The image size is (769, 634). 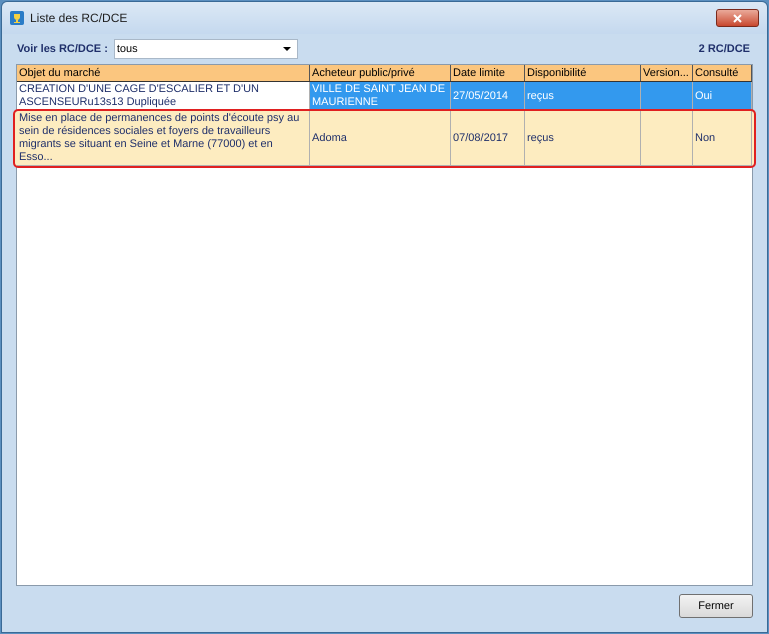 I want to click on filter-label: Voir les RC/DCE :, so click(x=62, y=49).